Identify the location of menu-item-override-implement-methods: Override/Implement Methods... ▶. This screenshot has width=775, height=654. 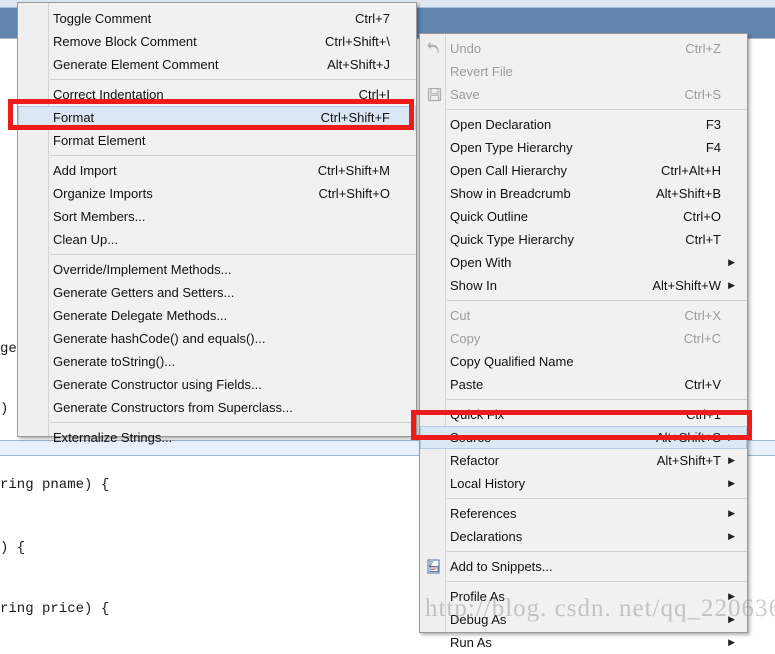
(217, 269).